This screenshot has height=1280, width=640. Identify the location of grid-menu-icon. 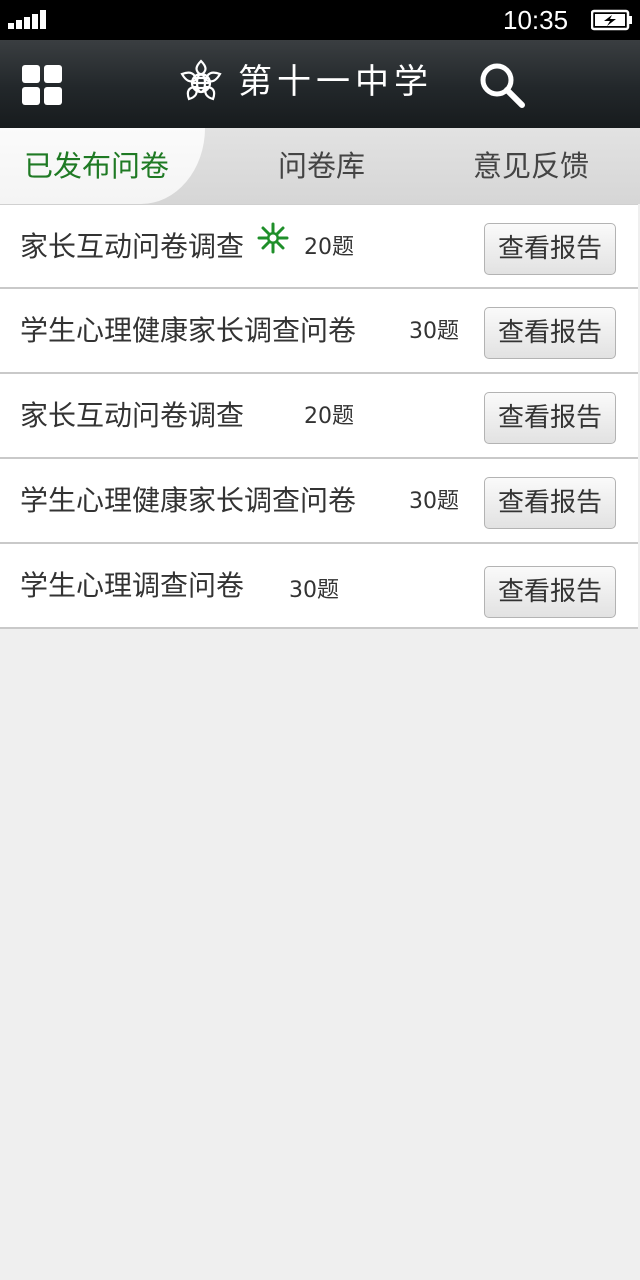
(43, 86).